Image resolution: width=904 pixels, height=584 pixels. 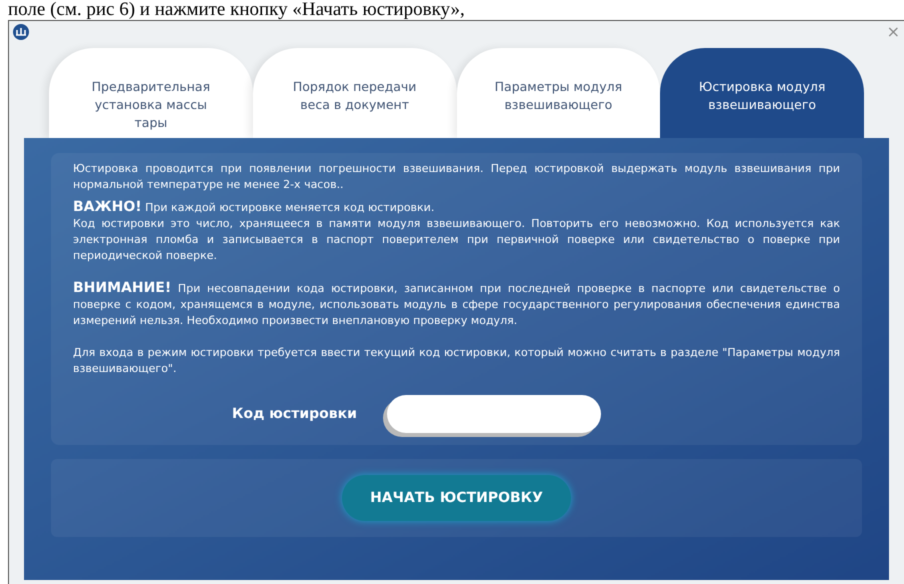 What do you see at coordinates (762, 93) in the screenshot?
I see `tab: Юстировка модуля взвешивающего` at bounding box center [762, 93].